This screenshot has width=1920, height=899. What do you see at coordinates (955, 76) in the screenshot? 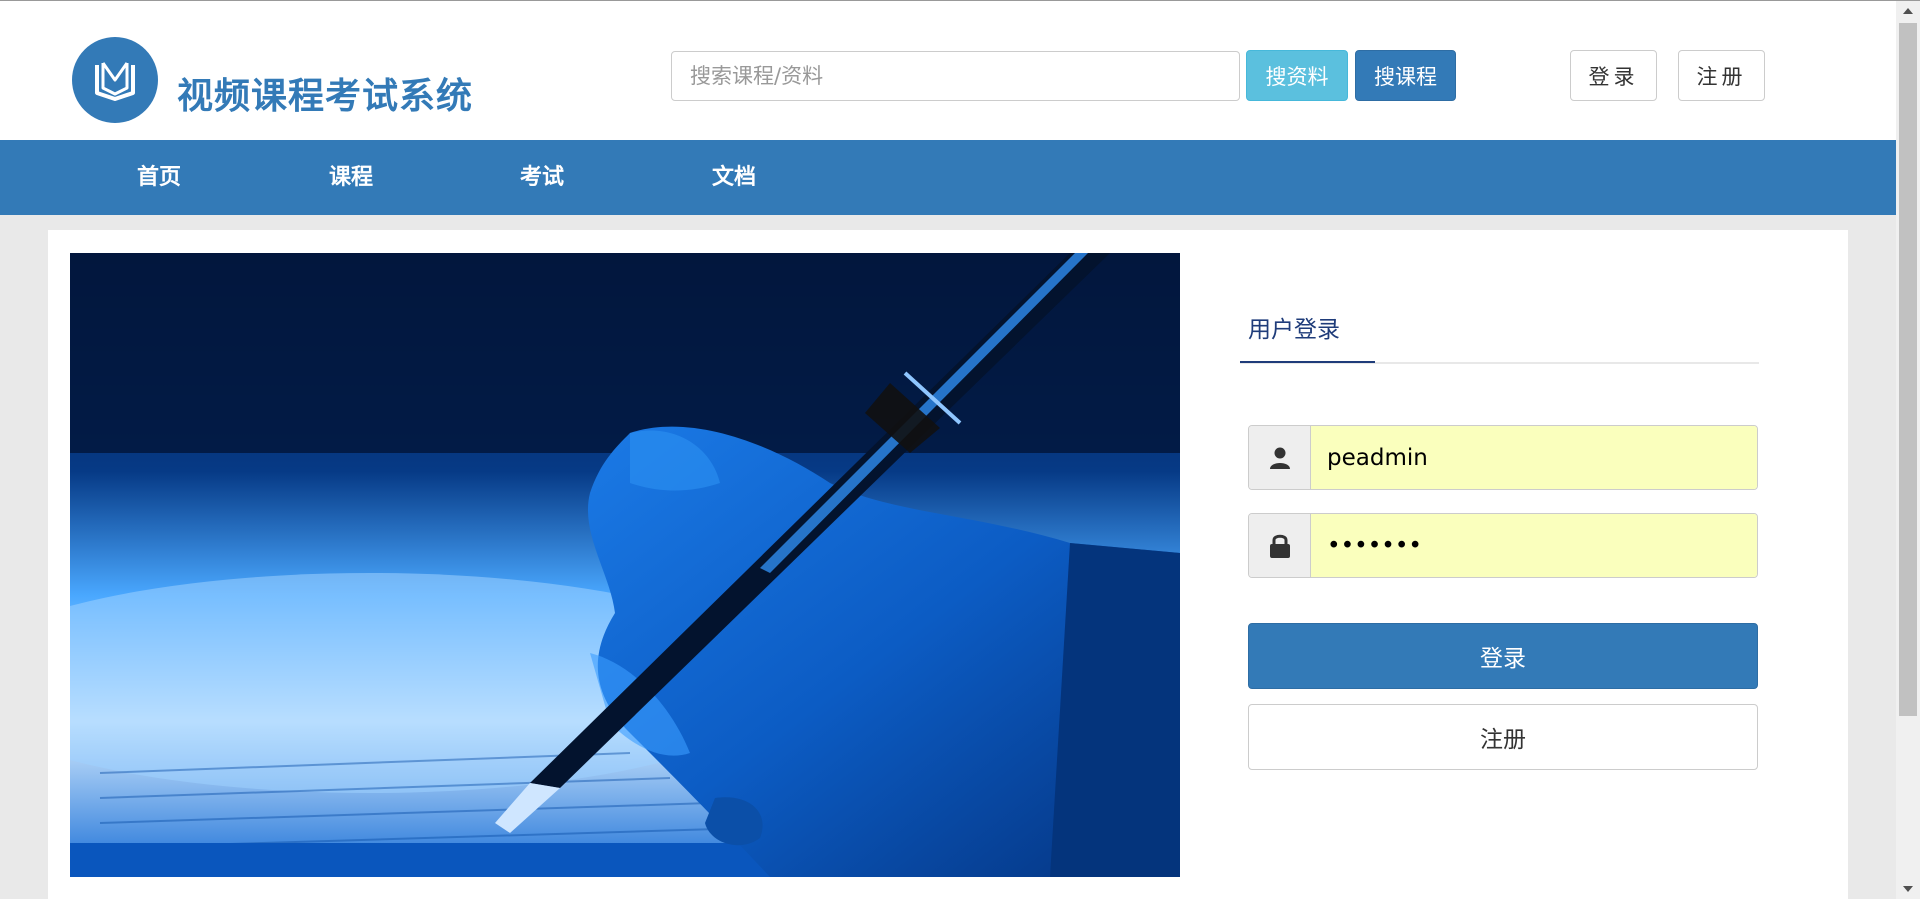
I see `search-input` at bounding box center [955, 76].